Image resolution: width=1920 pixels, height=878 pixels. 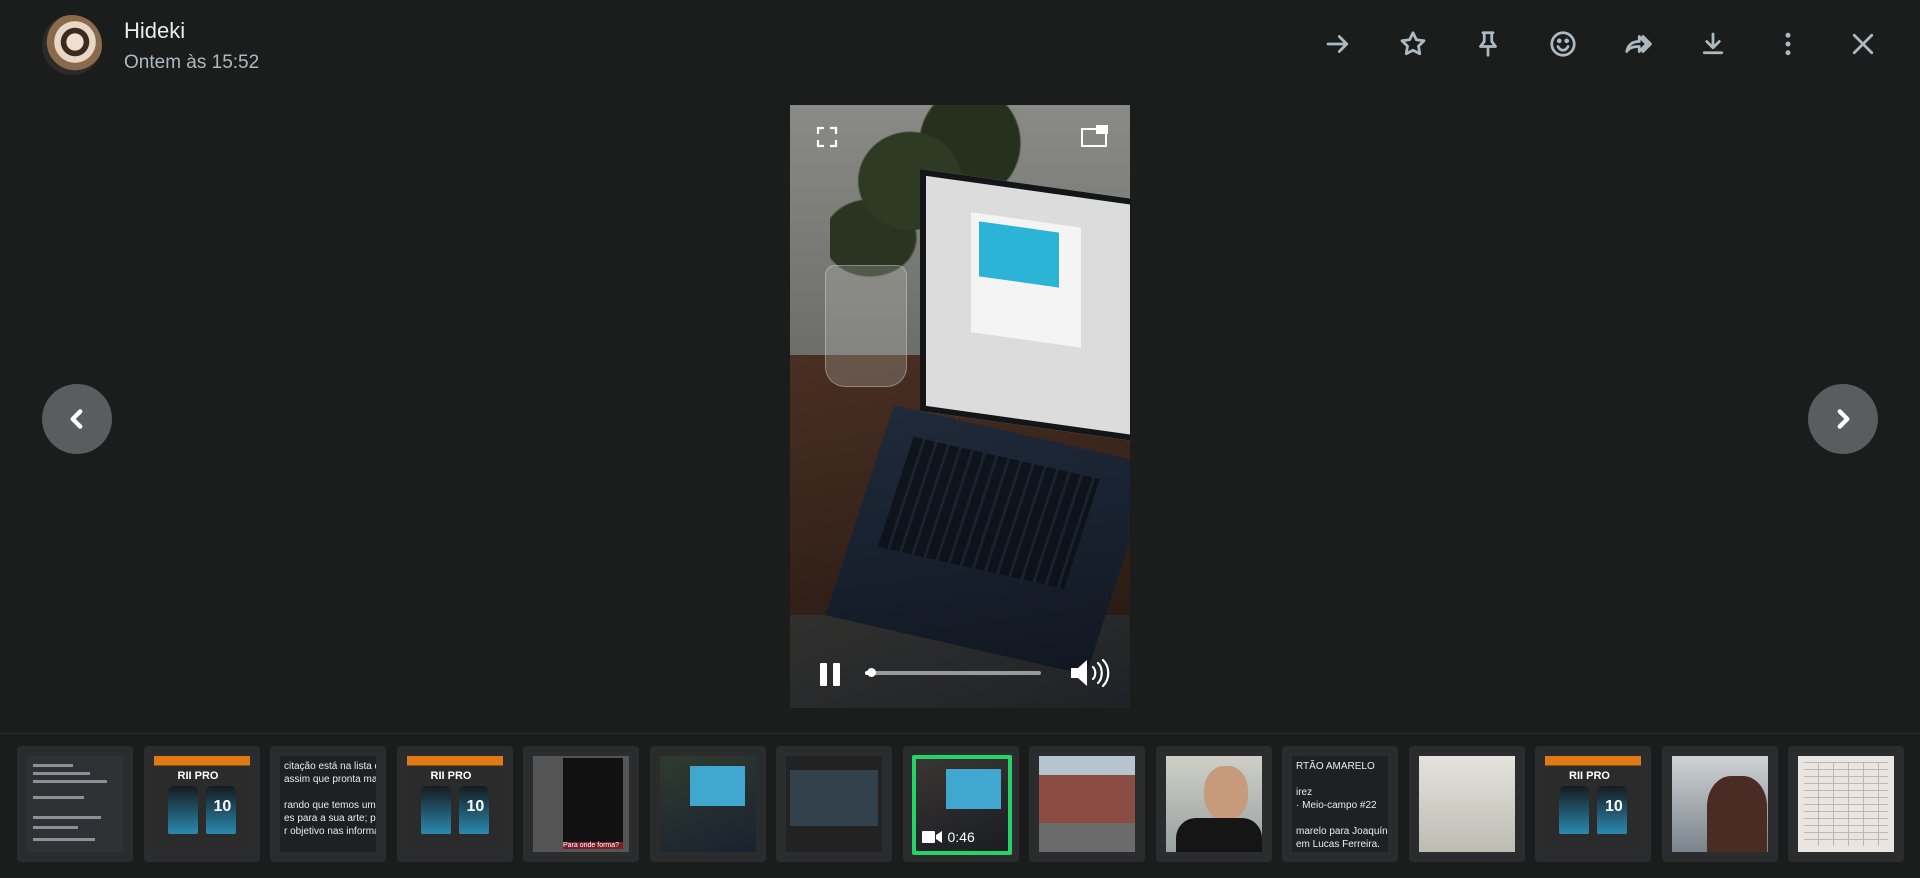 I want to click on thumbnail-image: Para onde forma?, so click(x=581, y=804).